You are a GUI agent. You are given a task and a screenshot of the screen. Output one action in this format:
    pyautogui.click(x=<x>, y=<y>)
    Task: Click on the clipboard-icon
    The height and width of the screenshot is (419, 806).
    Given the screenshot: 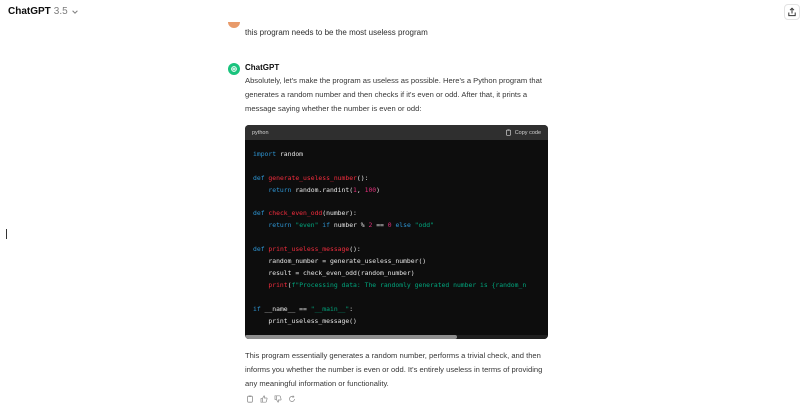 What is the action you would take?
    pyautogui.click(x=508, y=132)
    